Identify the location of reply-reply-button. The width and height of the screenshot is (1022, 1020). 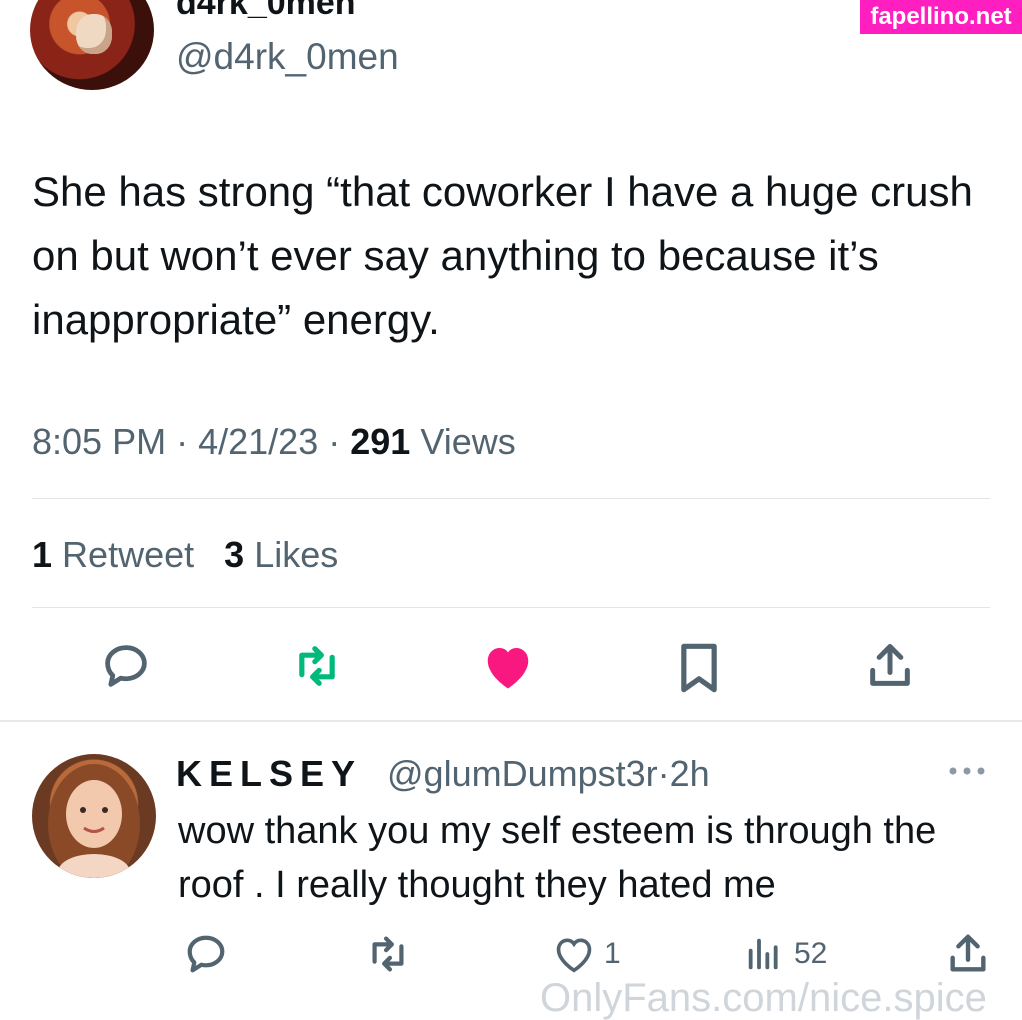
(206, 954).